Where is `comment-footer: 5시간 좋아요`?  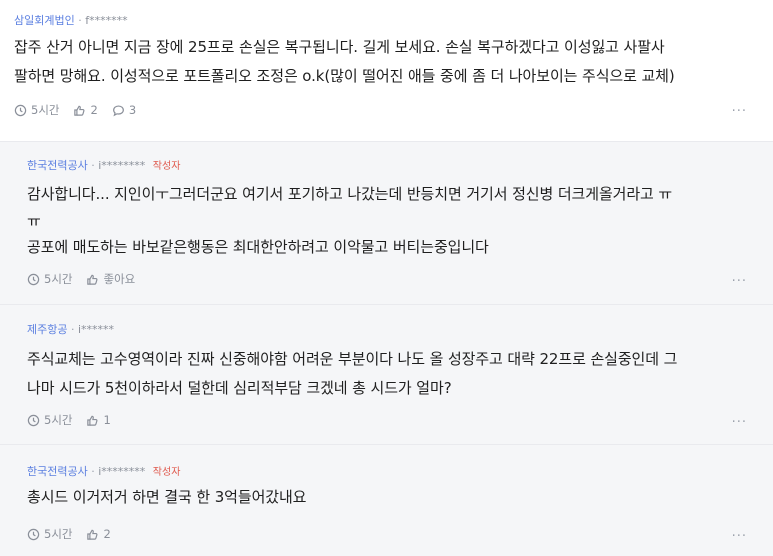 comment-footer: 5시간 좋아요 is located at coordinates (88, 279).